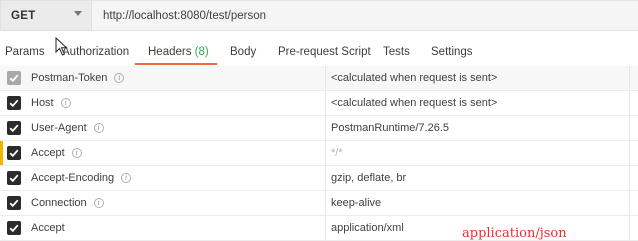 This screenshot has width=638, height=241. Describe the element at coordinates (452, 52) in the screenshot. I see `tab-settings: Settings` at that location.